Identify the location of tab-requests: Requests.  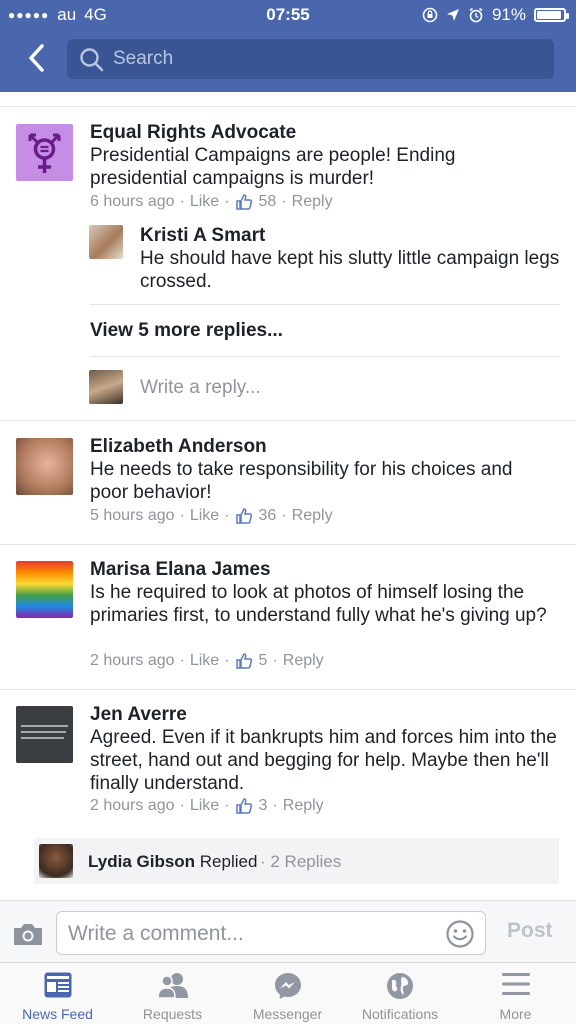
(172, 993).